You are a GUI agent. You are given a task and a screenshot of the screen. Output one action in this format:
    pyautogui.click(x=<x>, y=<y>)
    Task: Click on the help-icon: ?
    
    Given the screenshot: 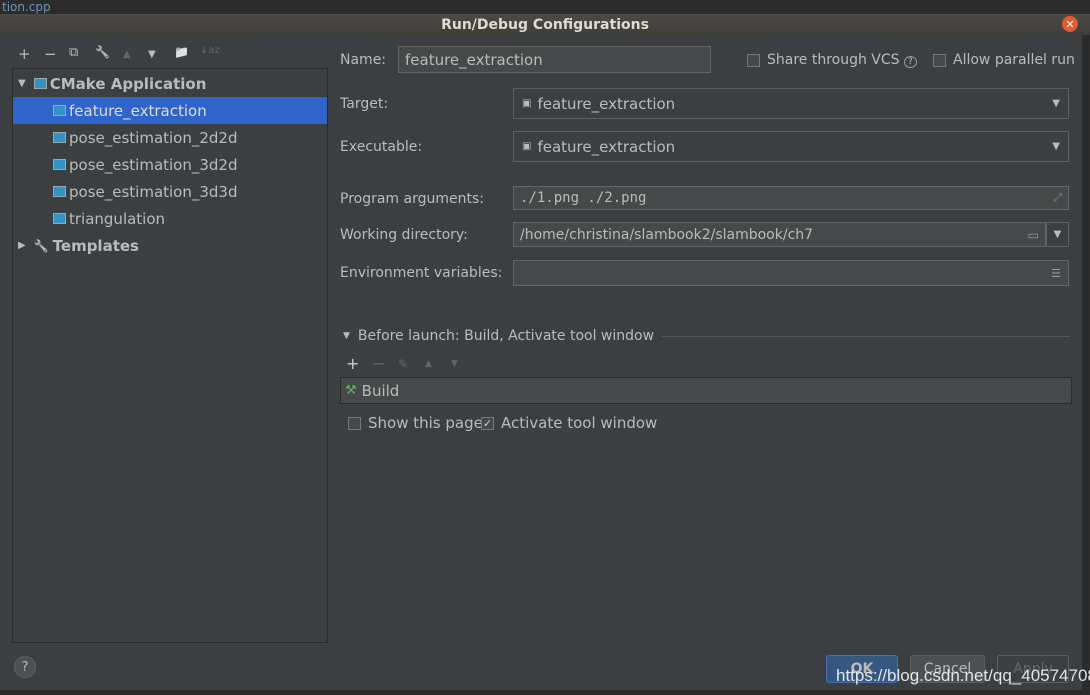 What is the action you would take?
    pyautogui.click(x=910, y=62)
    